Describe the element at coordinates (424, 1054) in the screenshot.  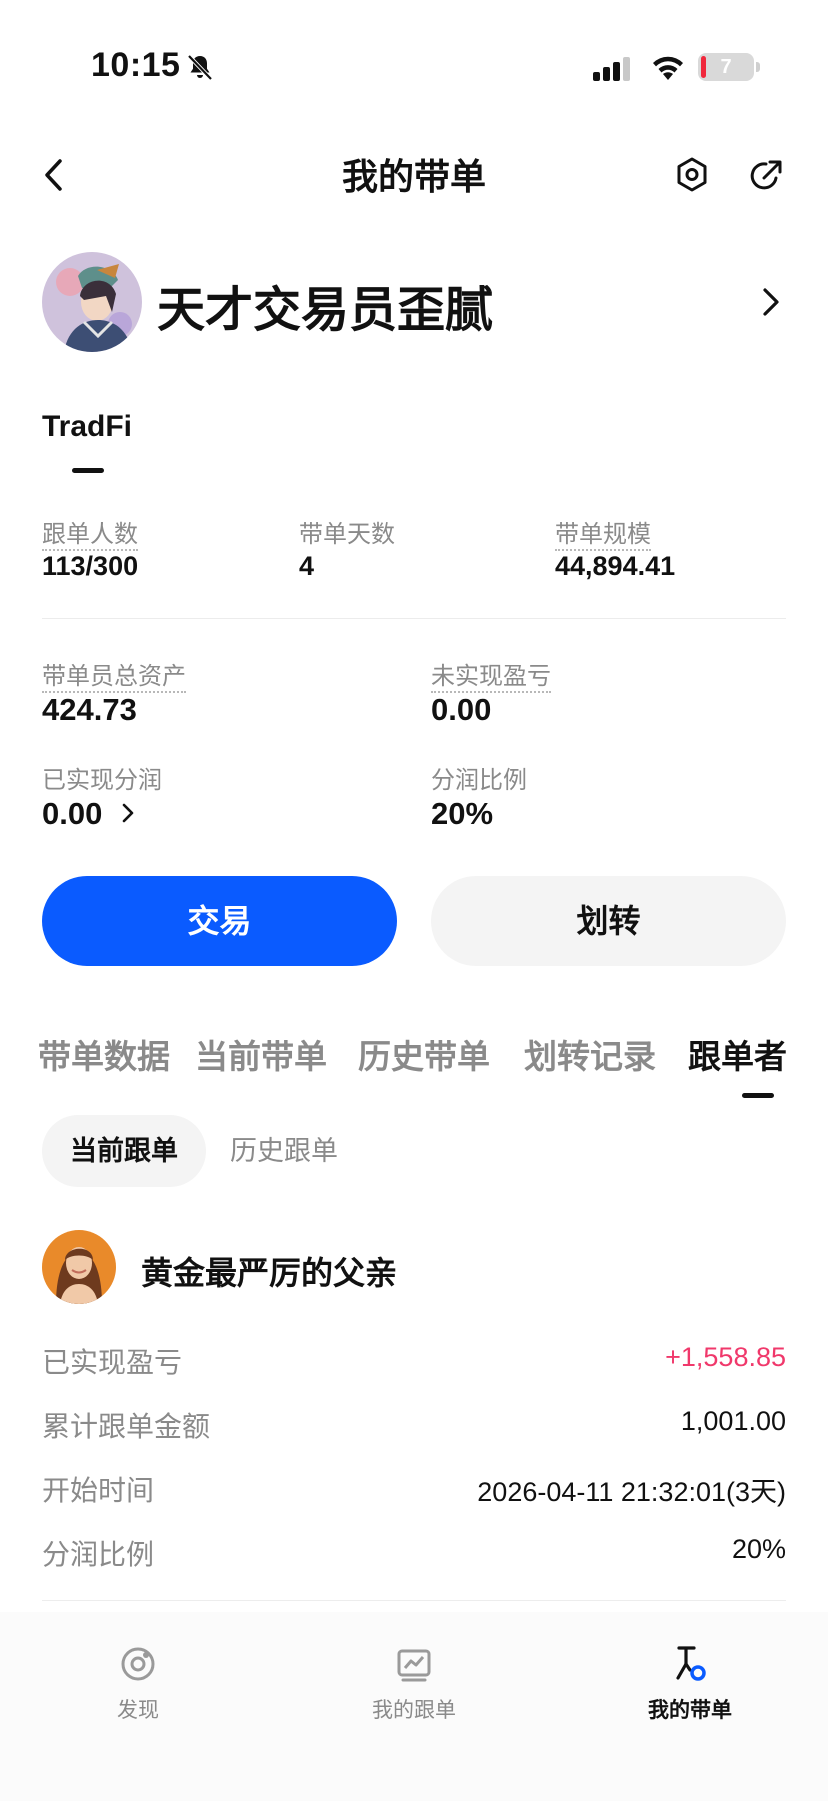
I see `tab-history-lead: 历史带单` at that location.